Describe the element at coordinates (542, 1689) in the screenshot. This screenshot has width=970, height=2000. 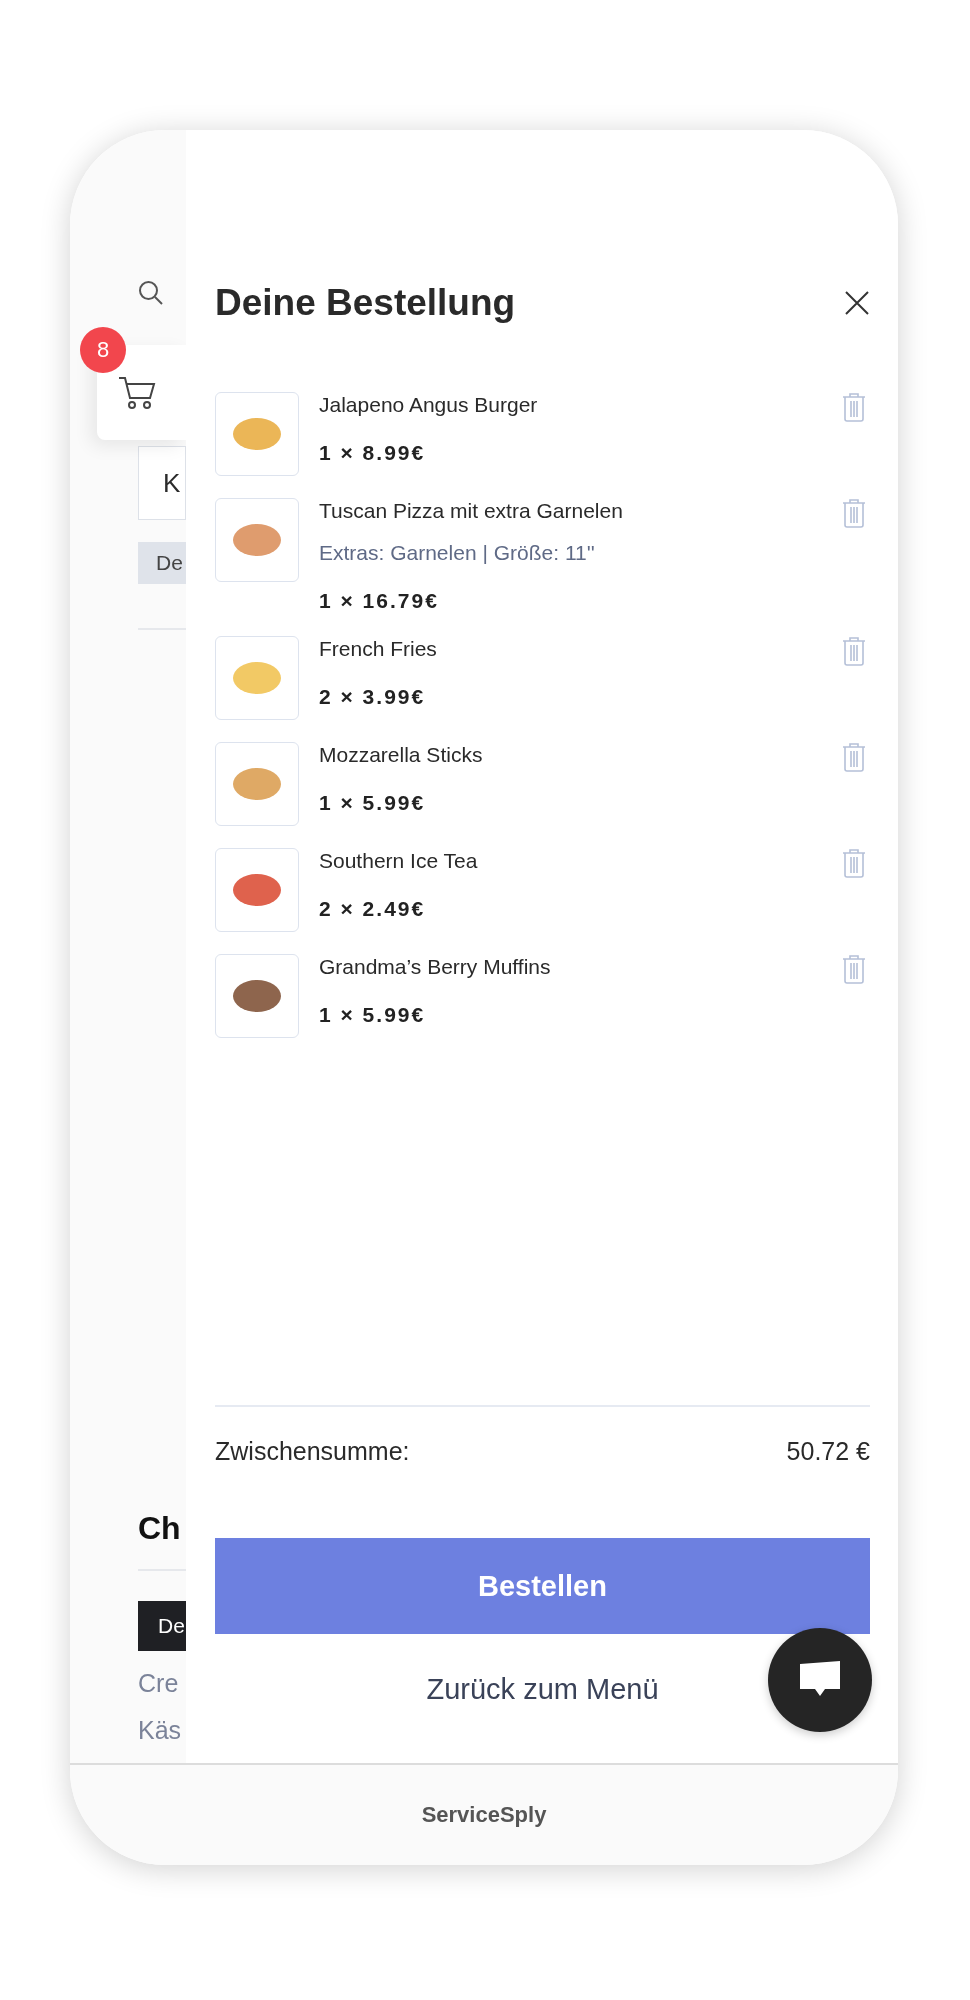
I see `back-to-menu-link: Zurück zum Menü` at that location.